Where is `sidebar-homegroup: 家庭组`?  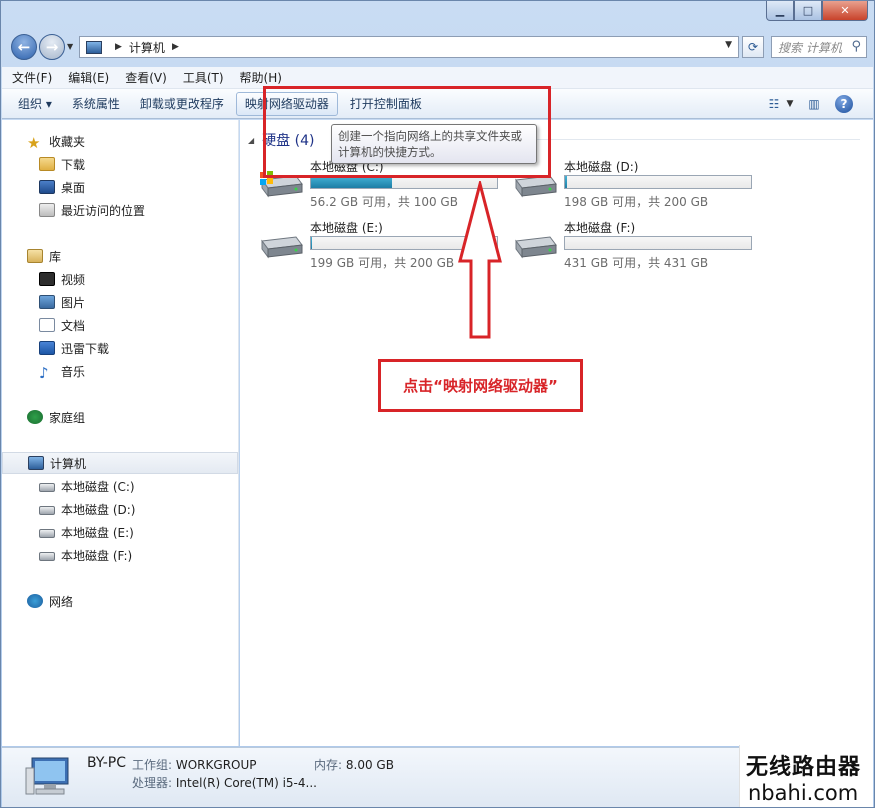 sidebar-homegroup: 家庭组 is located at coordinates (56, 417).